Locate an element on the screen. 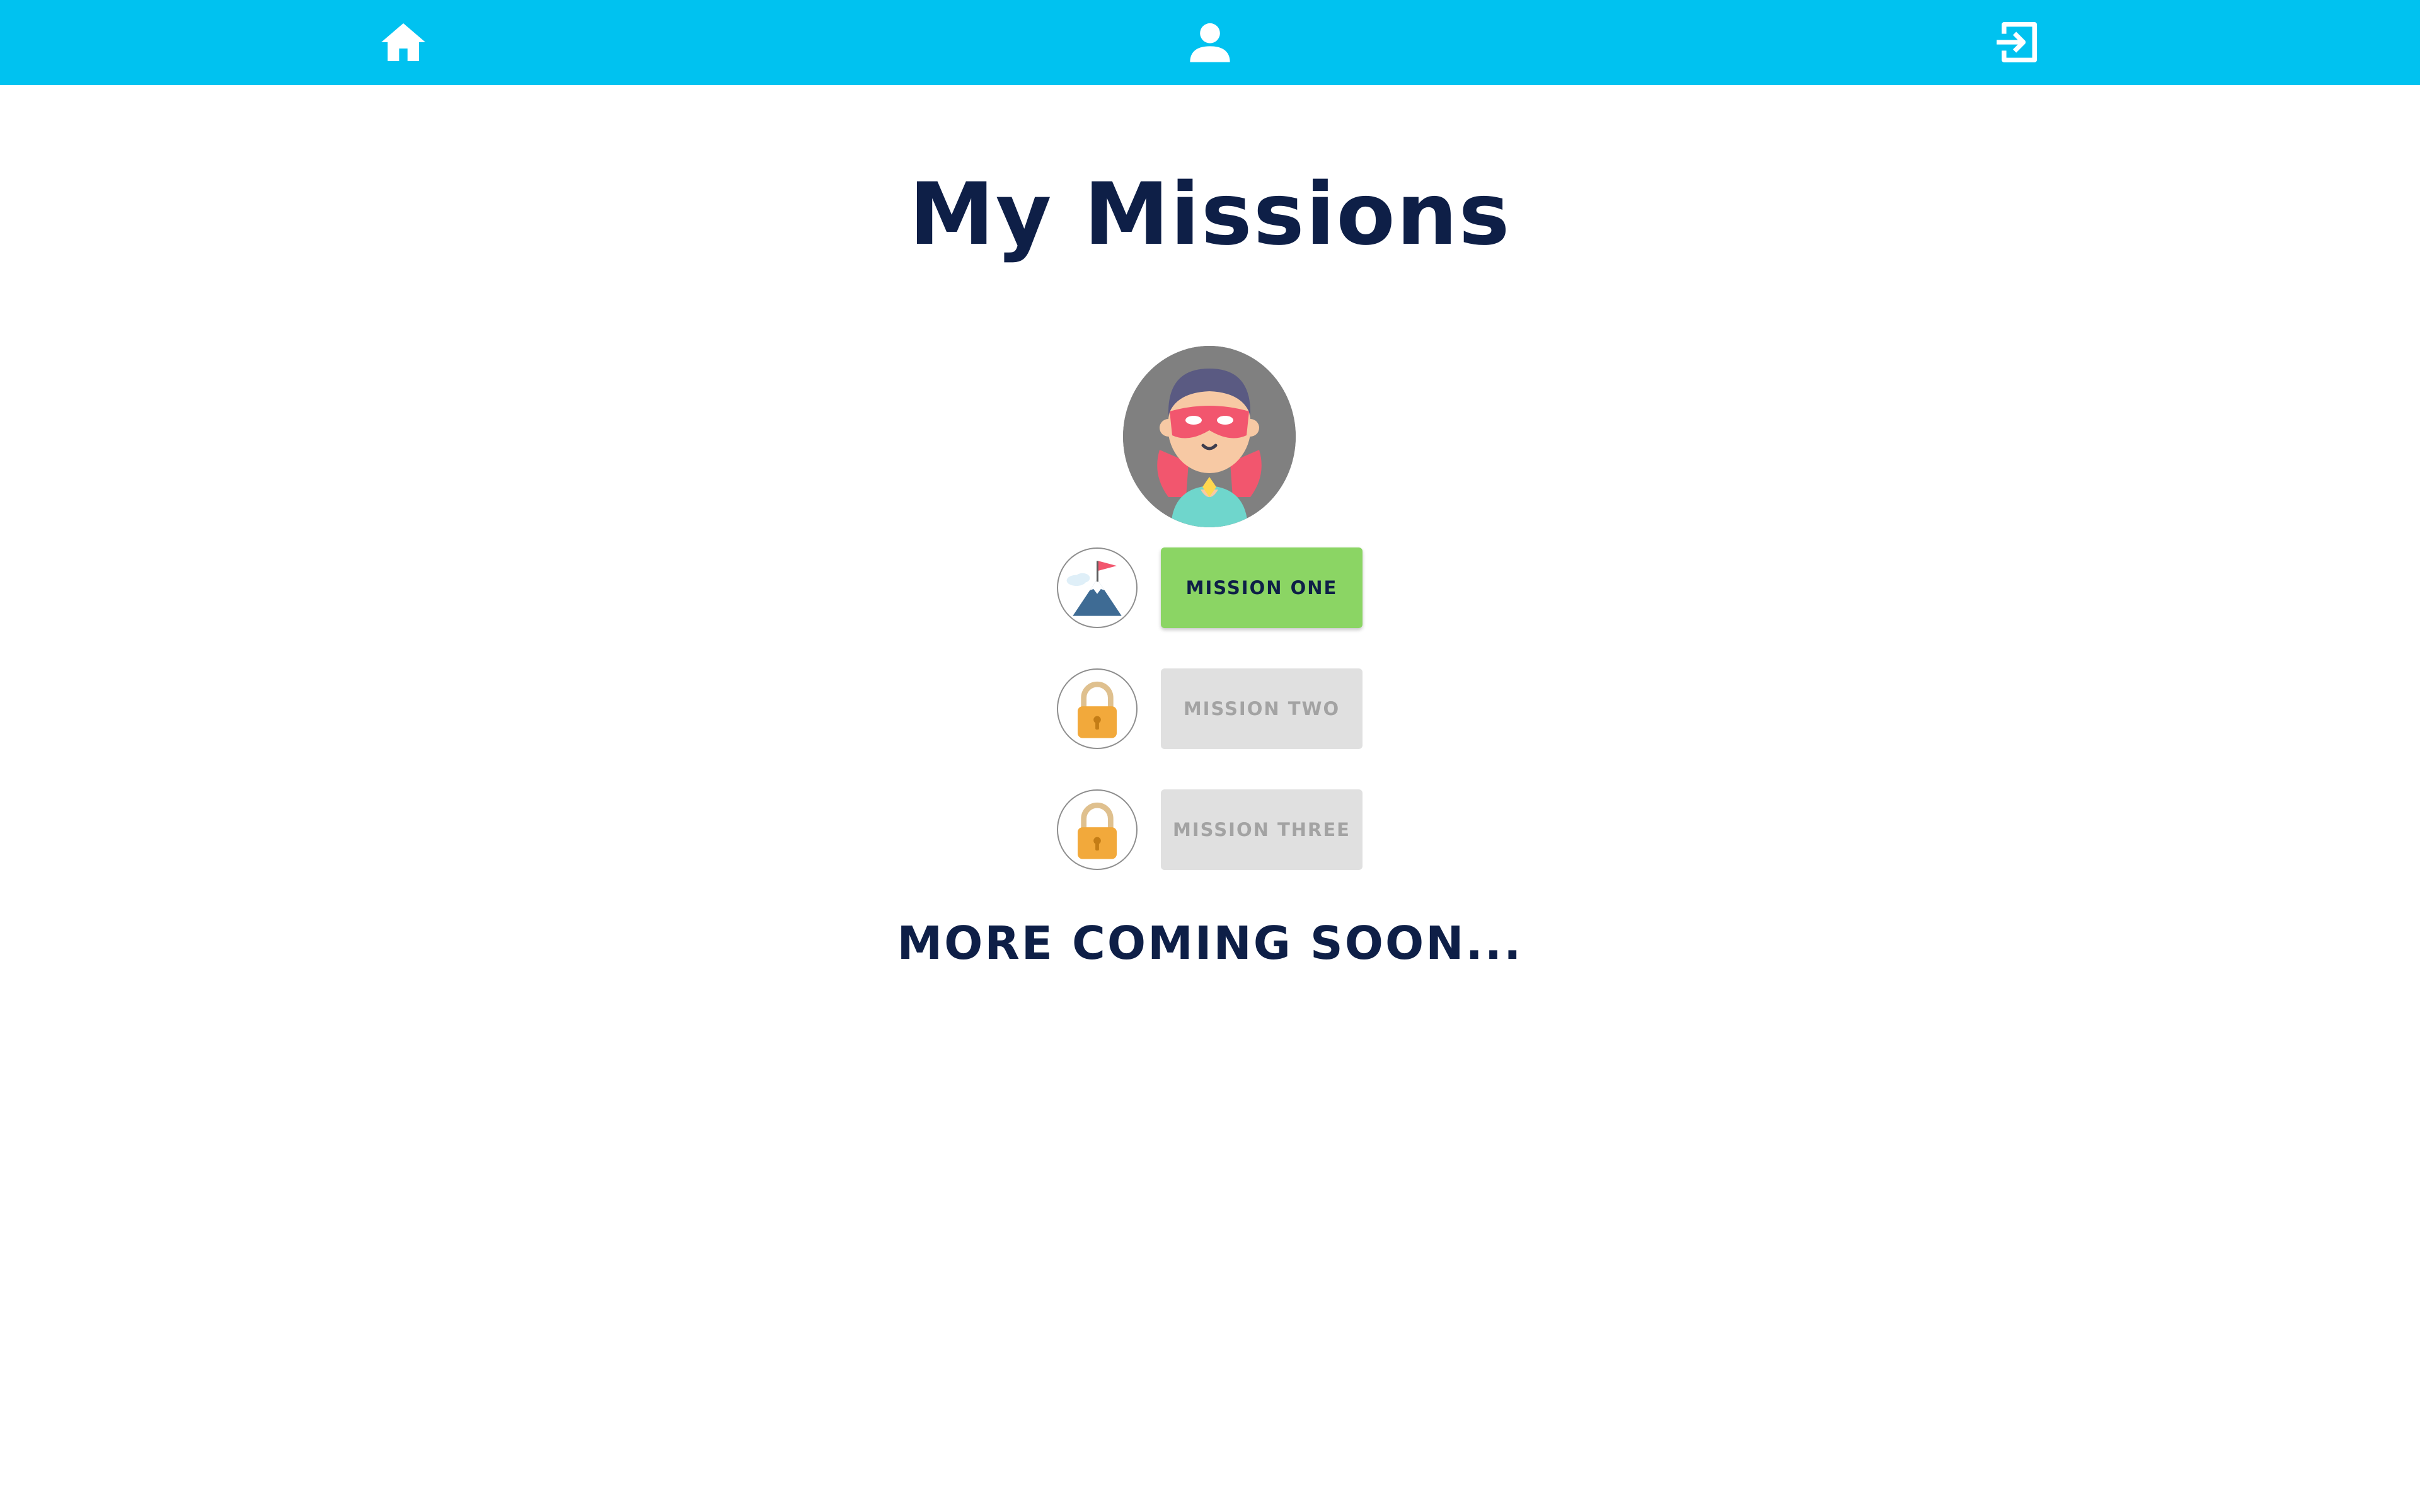  nav-logout-button is located at coordinates (2016, 42).